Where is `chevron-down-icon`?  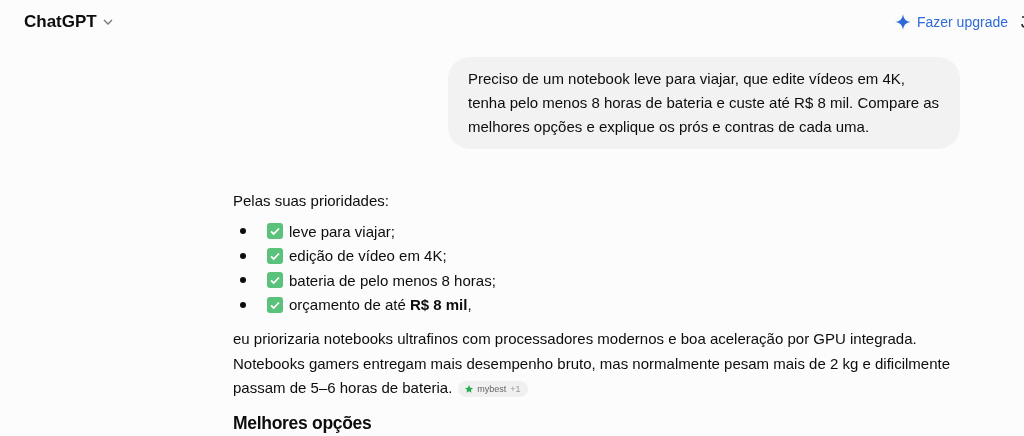 chevron-down-icon is located at coordinates (107, 22).